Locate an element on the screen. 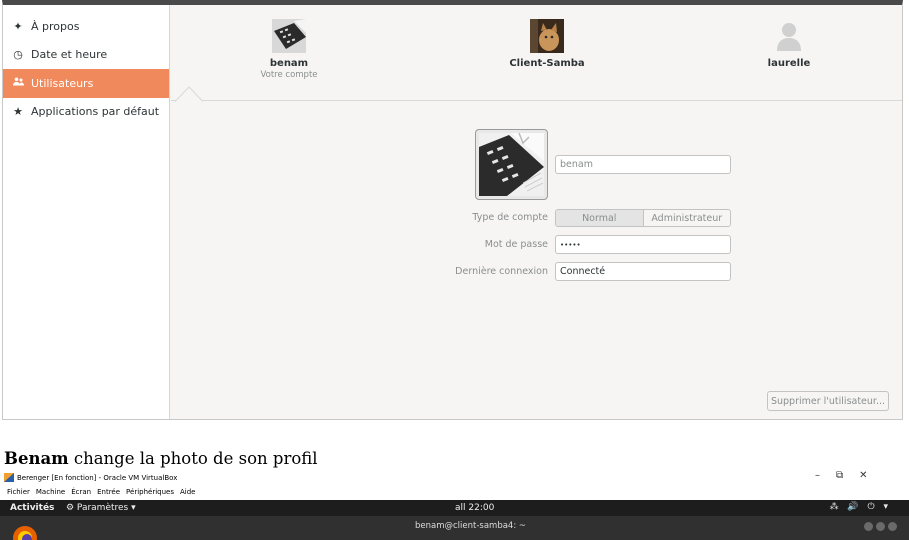  calculator-photo is located at coordinates (511, 164).